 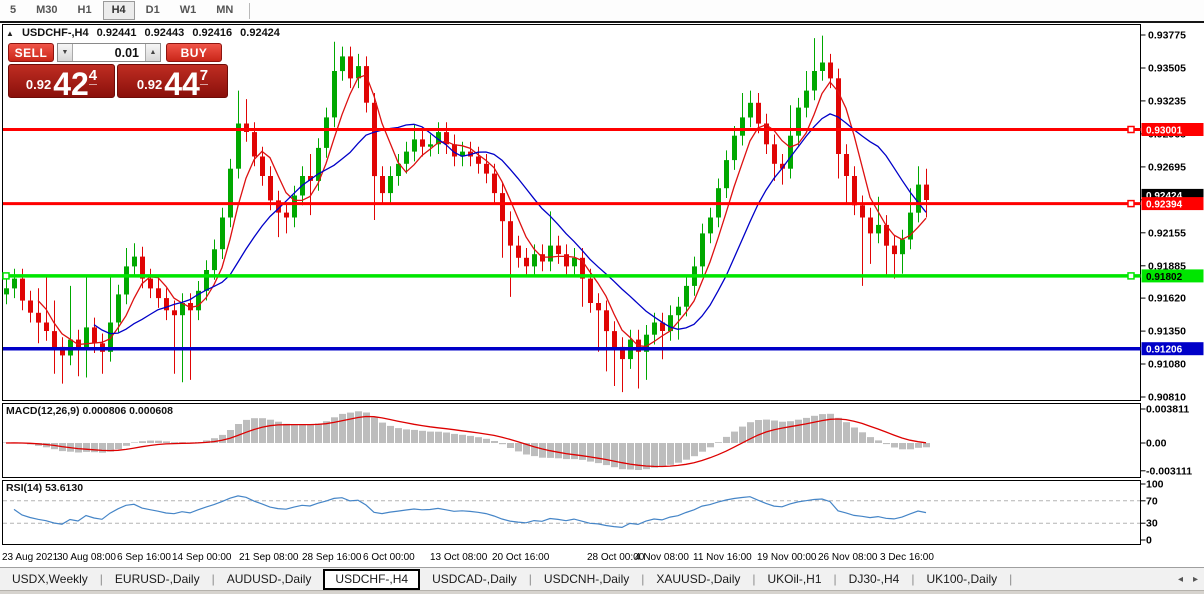 I want to click on svg-text: -0.003111, so click(x=1169, y=471).